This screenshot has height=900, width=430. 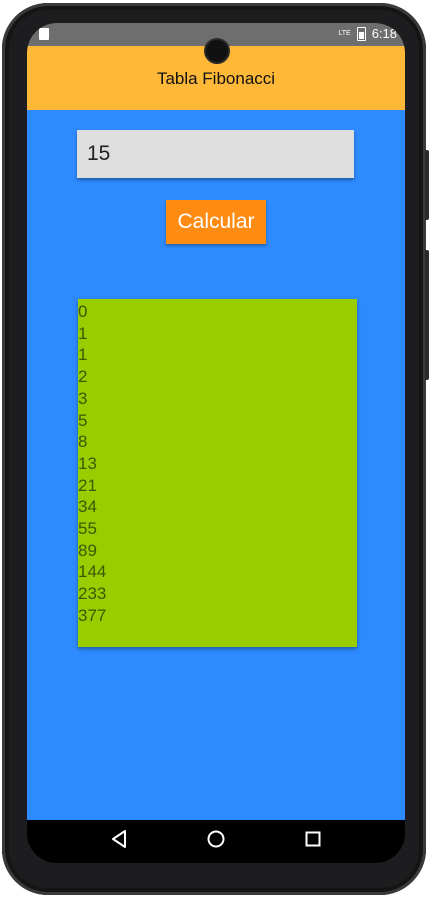 I want to click on result-item: 233, so click(x=92, y=594).